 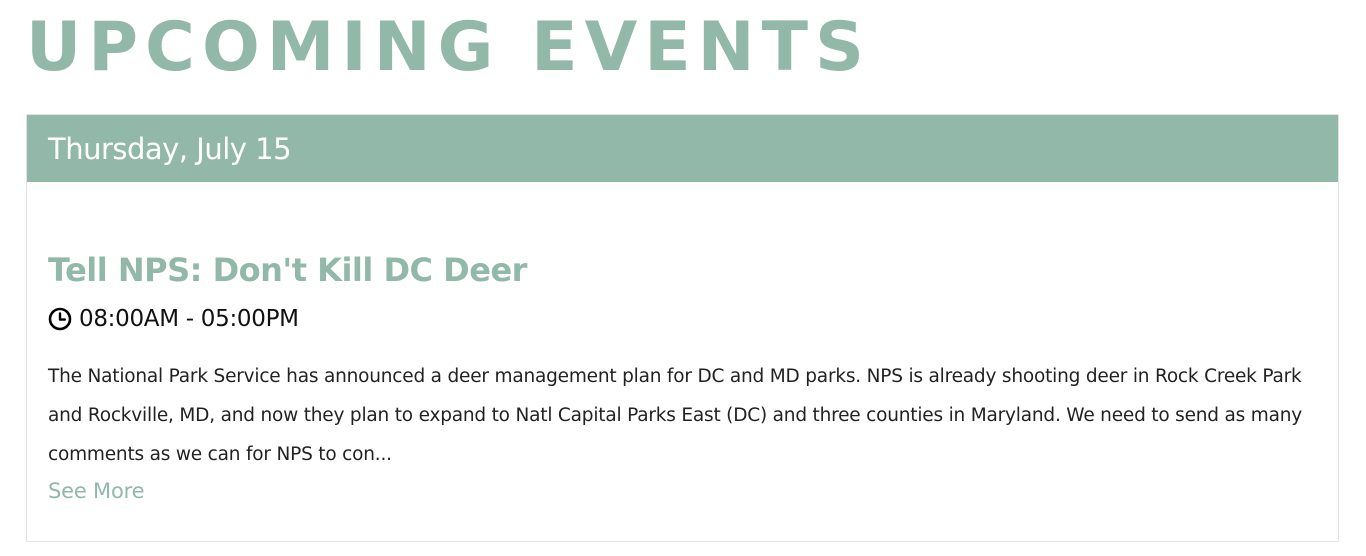 I want to click on event-title-link: Tell NPS: Don't Kill DC Deer, so click(x=681, y=270).